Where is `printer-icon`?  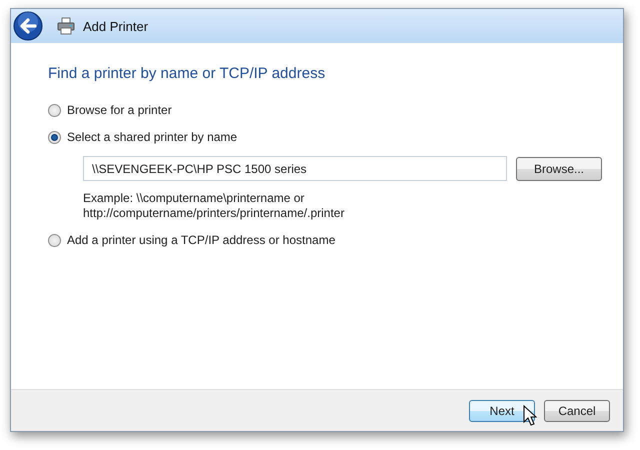 printer-icon is located at coordinates (66, 26).